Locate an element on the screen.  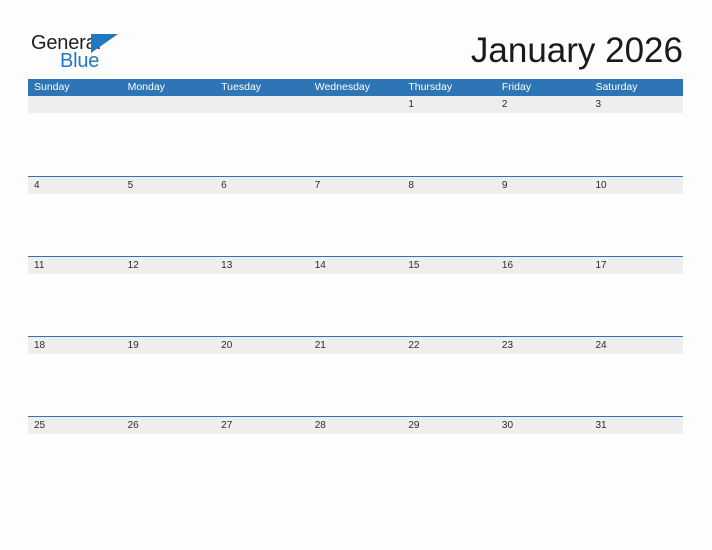
day-cell: 19 is located at coordinates (169, 345).